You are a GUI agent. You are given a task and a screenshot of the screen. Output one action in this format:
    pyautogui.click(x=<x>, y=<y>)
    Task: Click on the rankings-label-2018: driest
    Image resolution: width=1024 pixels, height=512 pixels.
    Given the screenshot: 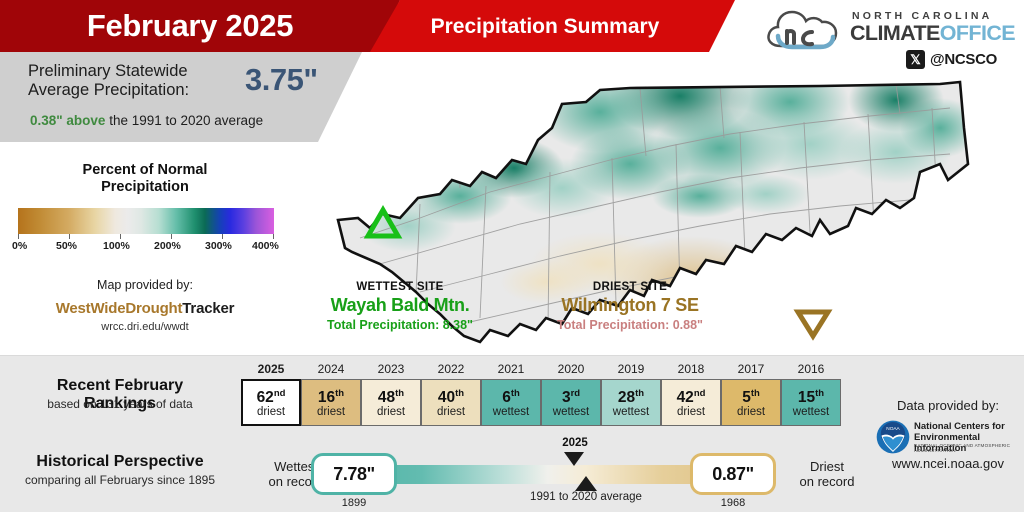 What is the action you would take?
    pyautogui.click(x=691, y=412)
    